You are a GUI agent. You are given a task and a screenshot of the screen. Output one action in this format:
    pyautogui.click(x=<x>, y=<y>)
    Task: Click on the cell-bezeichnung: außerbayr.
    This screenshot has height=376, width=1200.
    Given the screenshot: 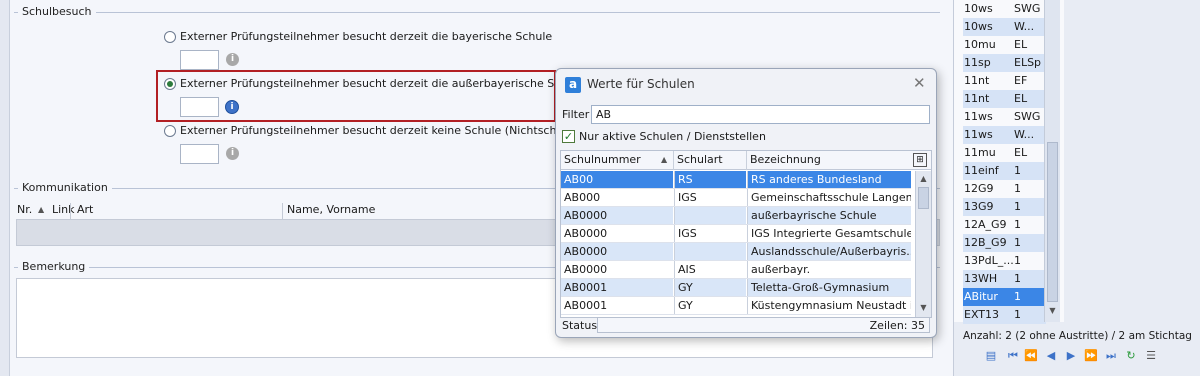 What is the action you would take?
    pyautogui.click(x=829, y=269)
    